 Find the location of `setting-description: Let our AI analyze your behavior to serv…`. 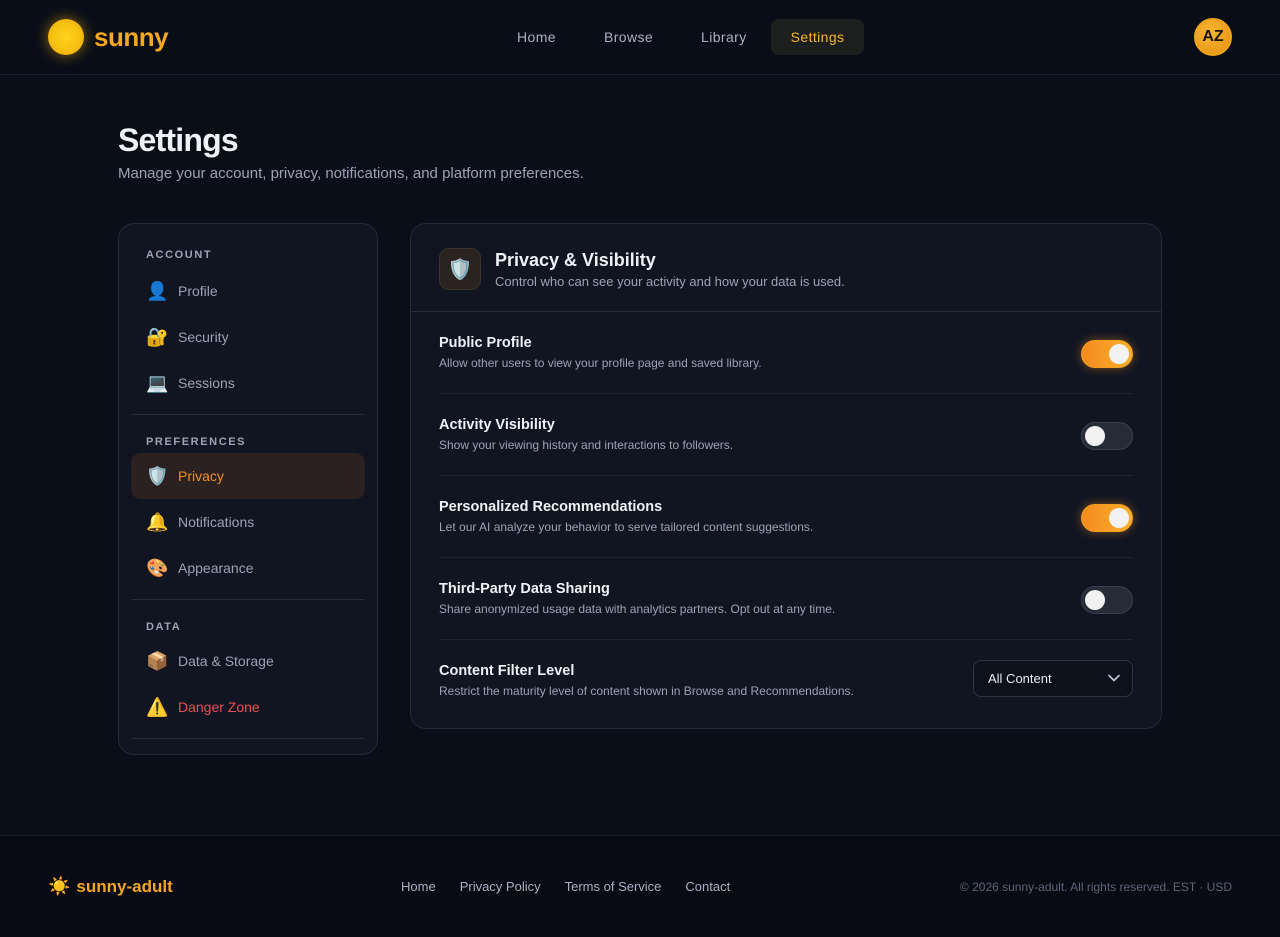

setting-description: Let our AI analyze your behavior to serv… is located at coordinates (626, 527).